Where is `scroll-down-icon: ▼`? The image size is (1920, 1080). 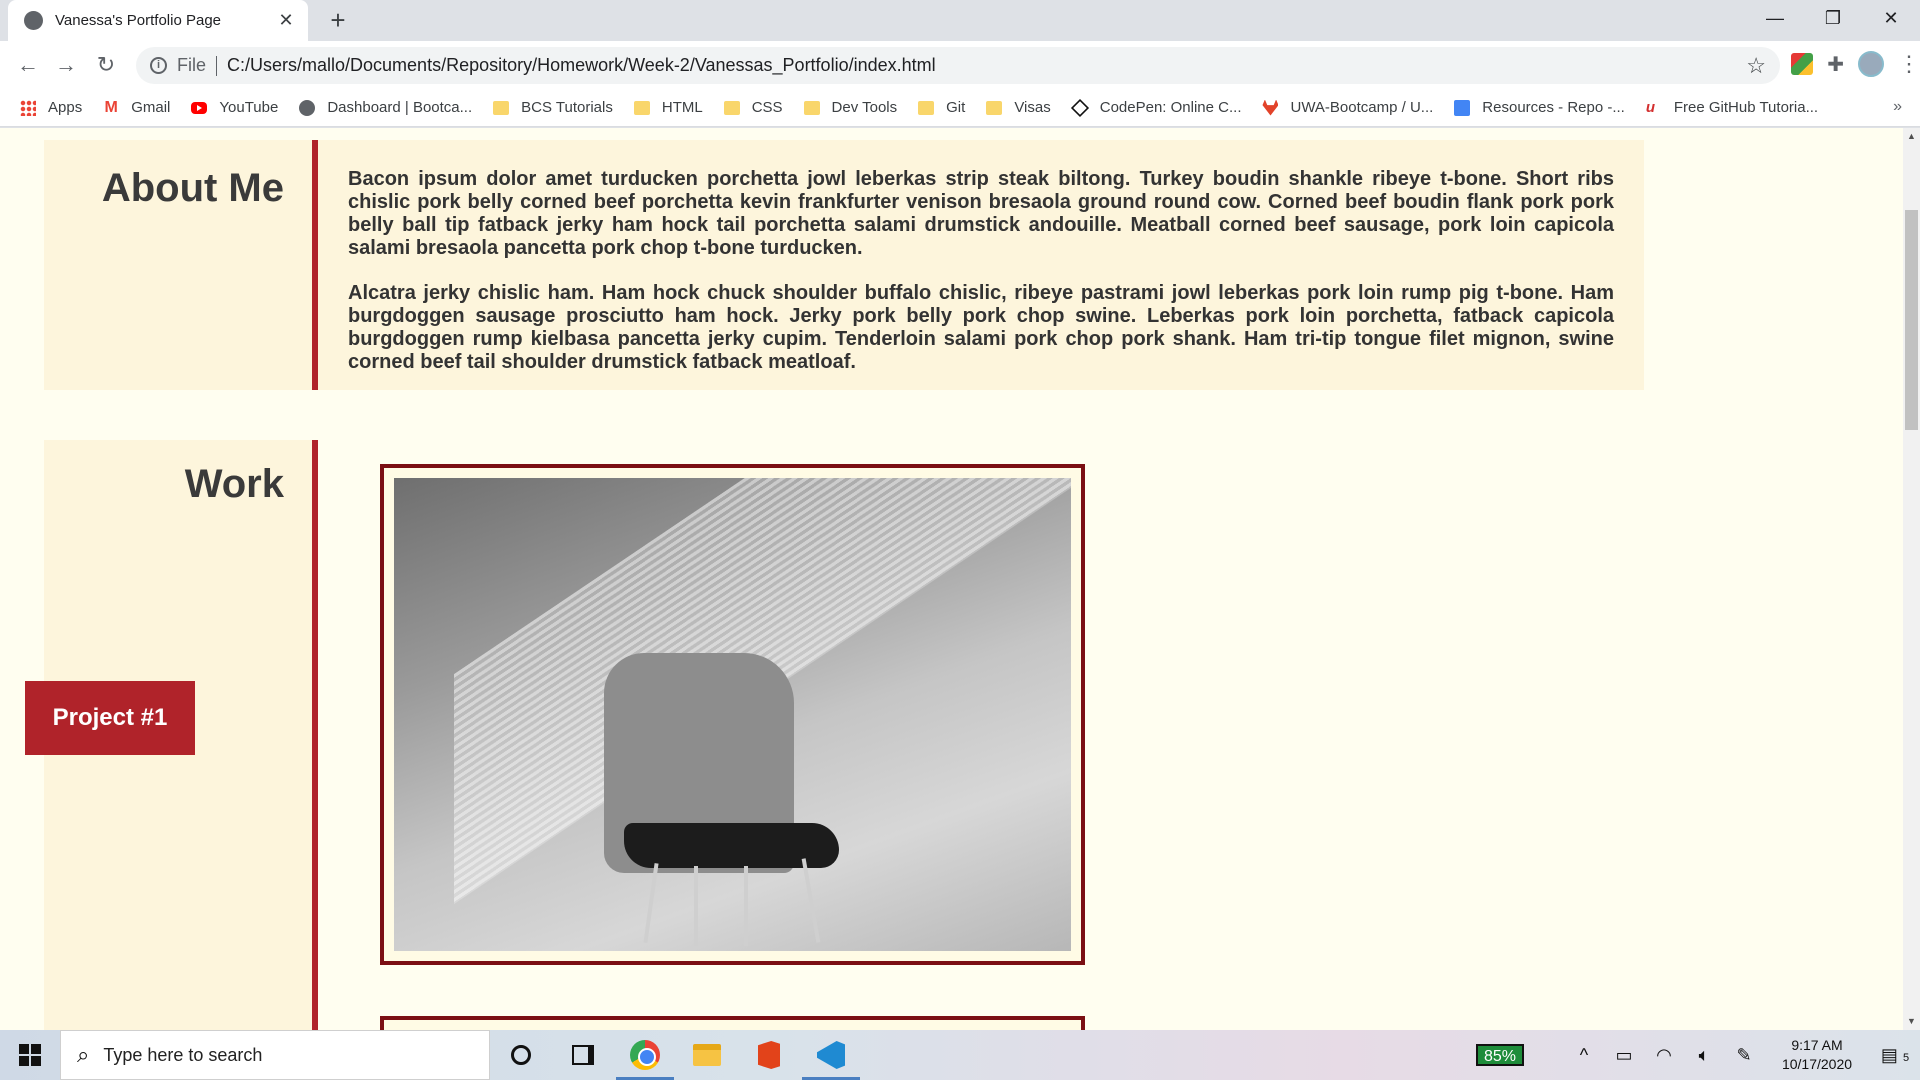
scroll-down-icon: ▼ is located at coordinates (1911, 1021).